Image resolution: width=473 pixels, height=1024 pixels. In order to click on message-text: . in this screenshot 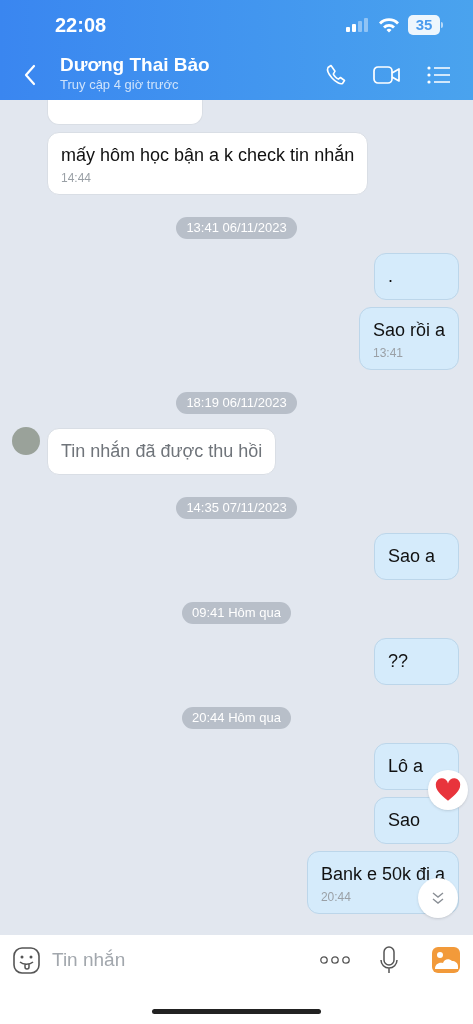, I will do `click(391, 276)`.